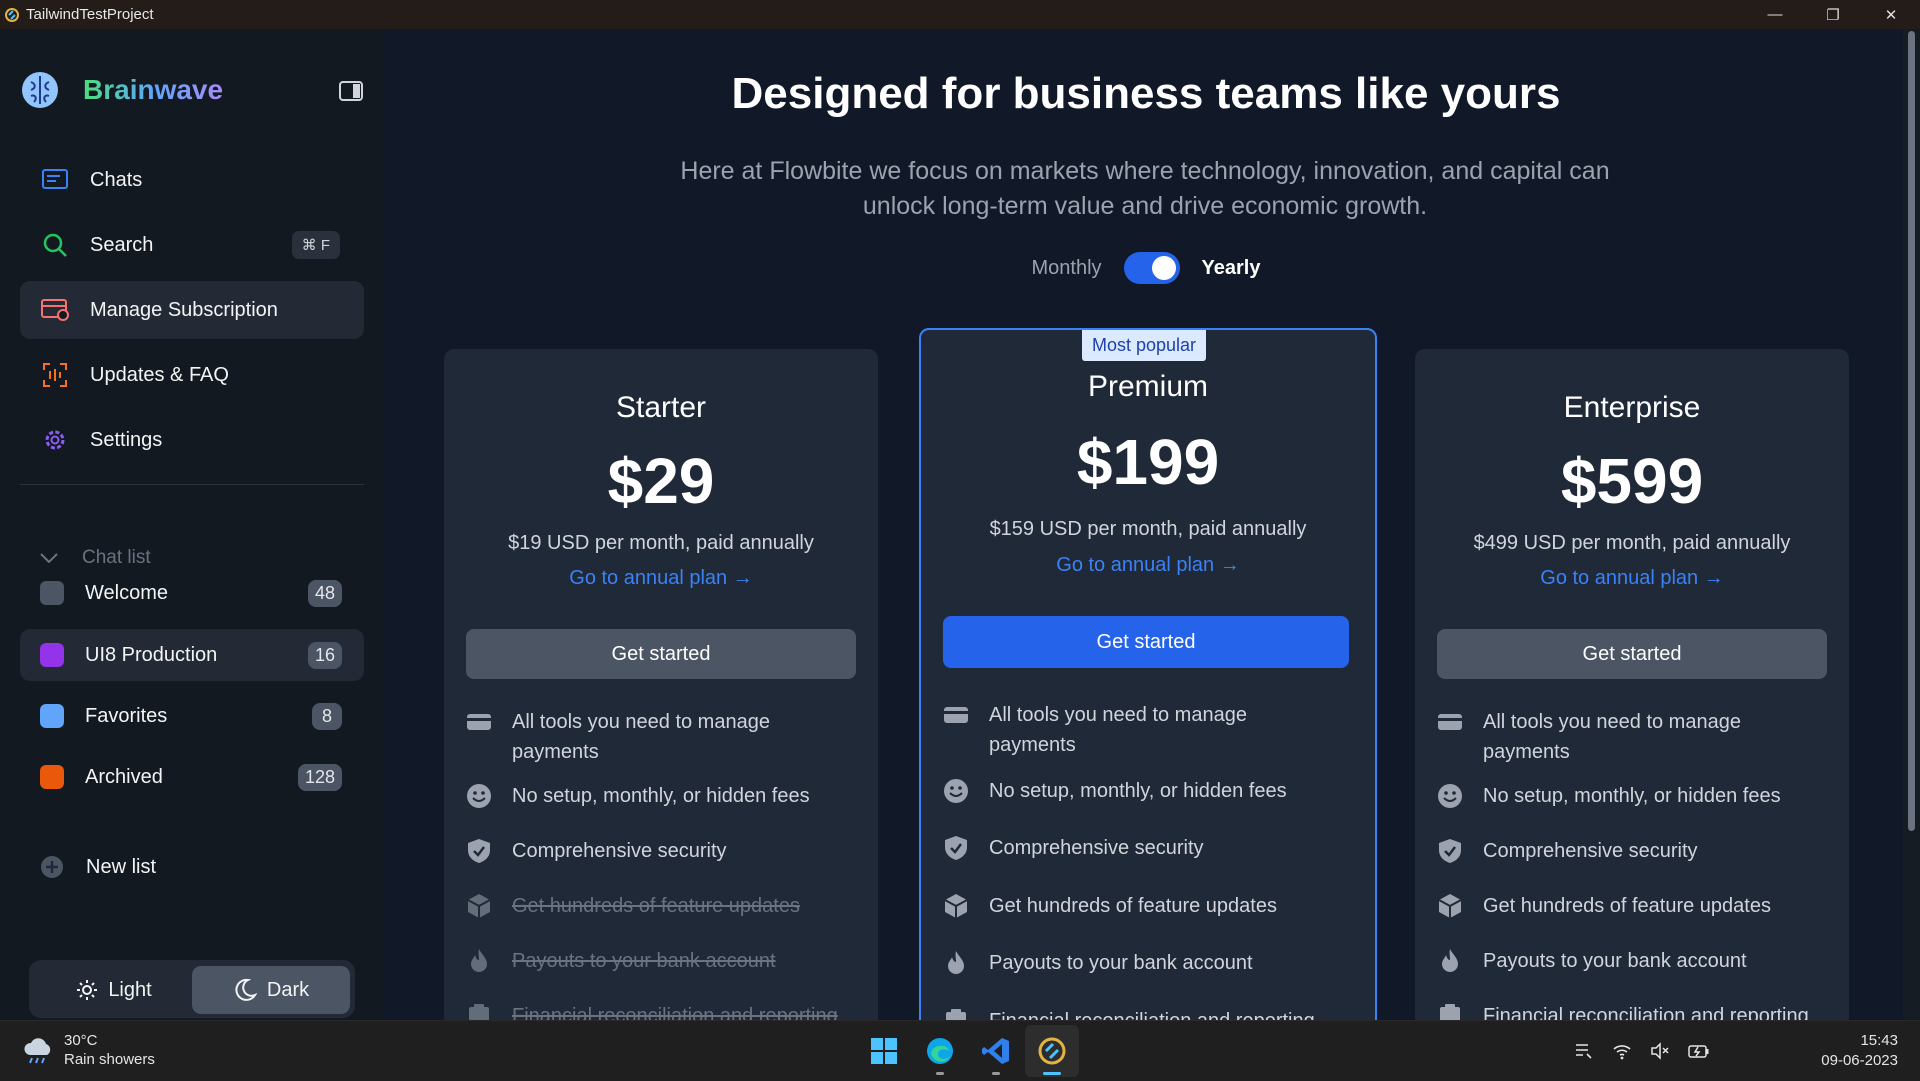 This screenshot has width=1920, height=1081. What do you see at coordinates (479, 906) in the screenshot?
I see `cube-icon` at bounding box center [479, 906].